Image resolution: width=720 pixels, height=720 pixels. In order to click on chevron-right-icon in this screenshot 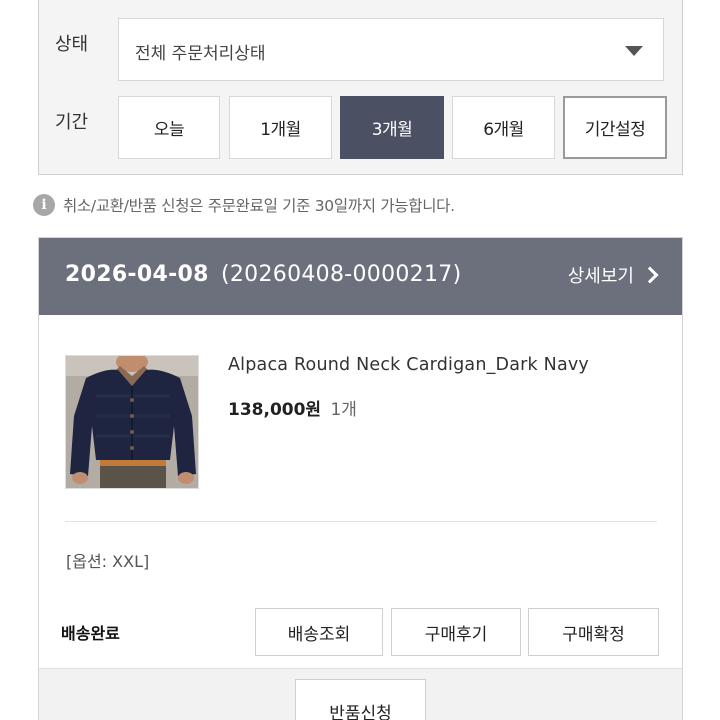, I will do `click(650, 275)`.